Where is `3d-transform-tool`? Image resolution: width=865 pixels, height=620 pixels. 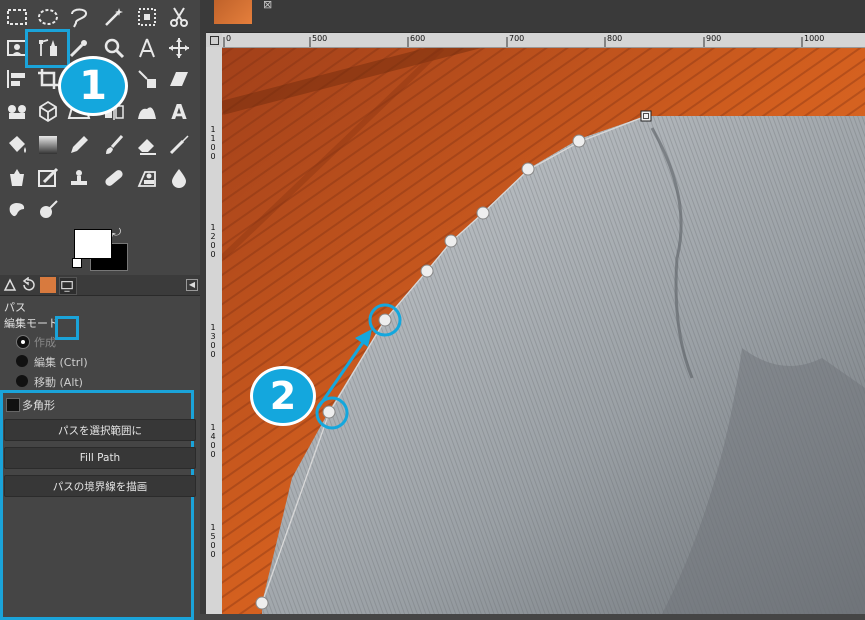 3d-transform-tool is located at coordinates (48, 111).